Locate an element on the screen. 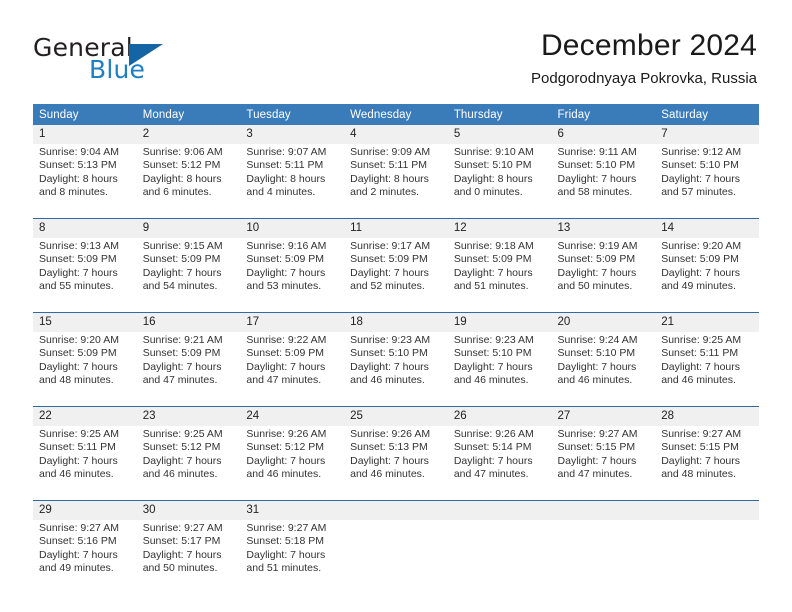  sunset-text: Sunset: 5:13 PM is located at coordinates (78, 165).